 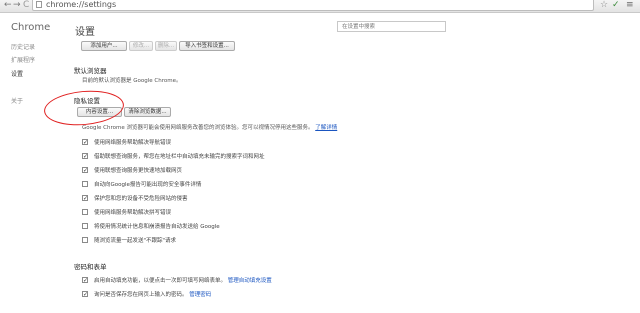 What do you see at coordinates (17, 100) in the screenshot?
I see `sidebar-item-about: 关于` at bounding box center [17, 100].